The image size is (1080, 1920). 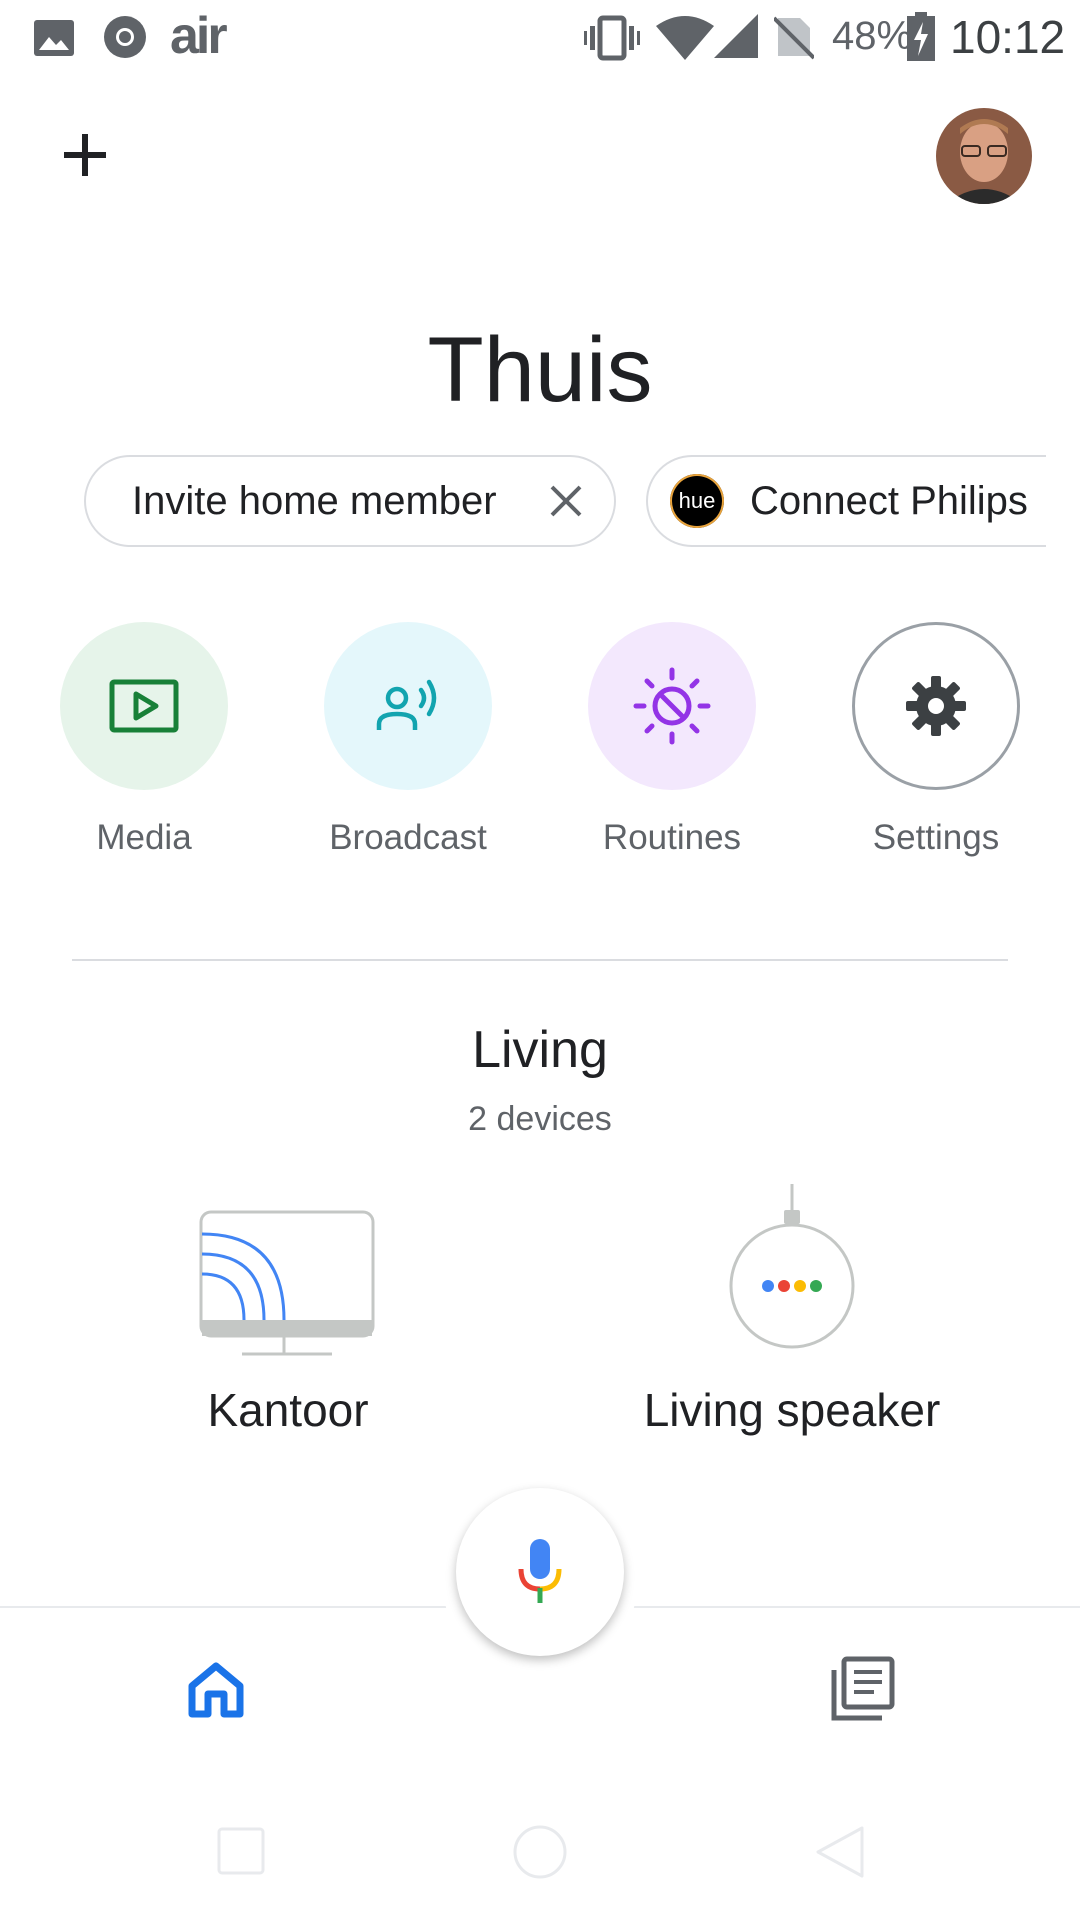 I want to click on home-circle-icon, so click(x=540, y=1852).